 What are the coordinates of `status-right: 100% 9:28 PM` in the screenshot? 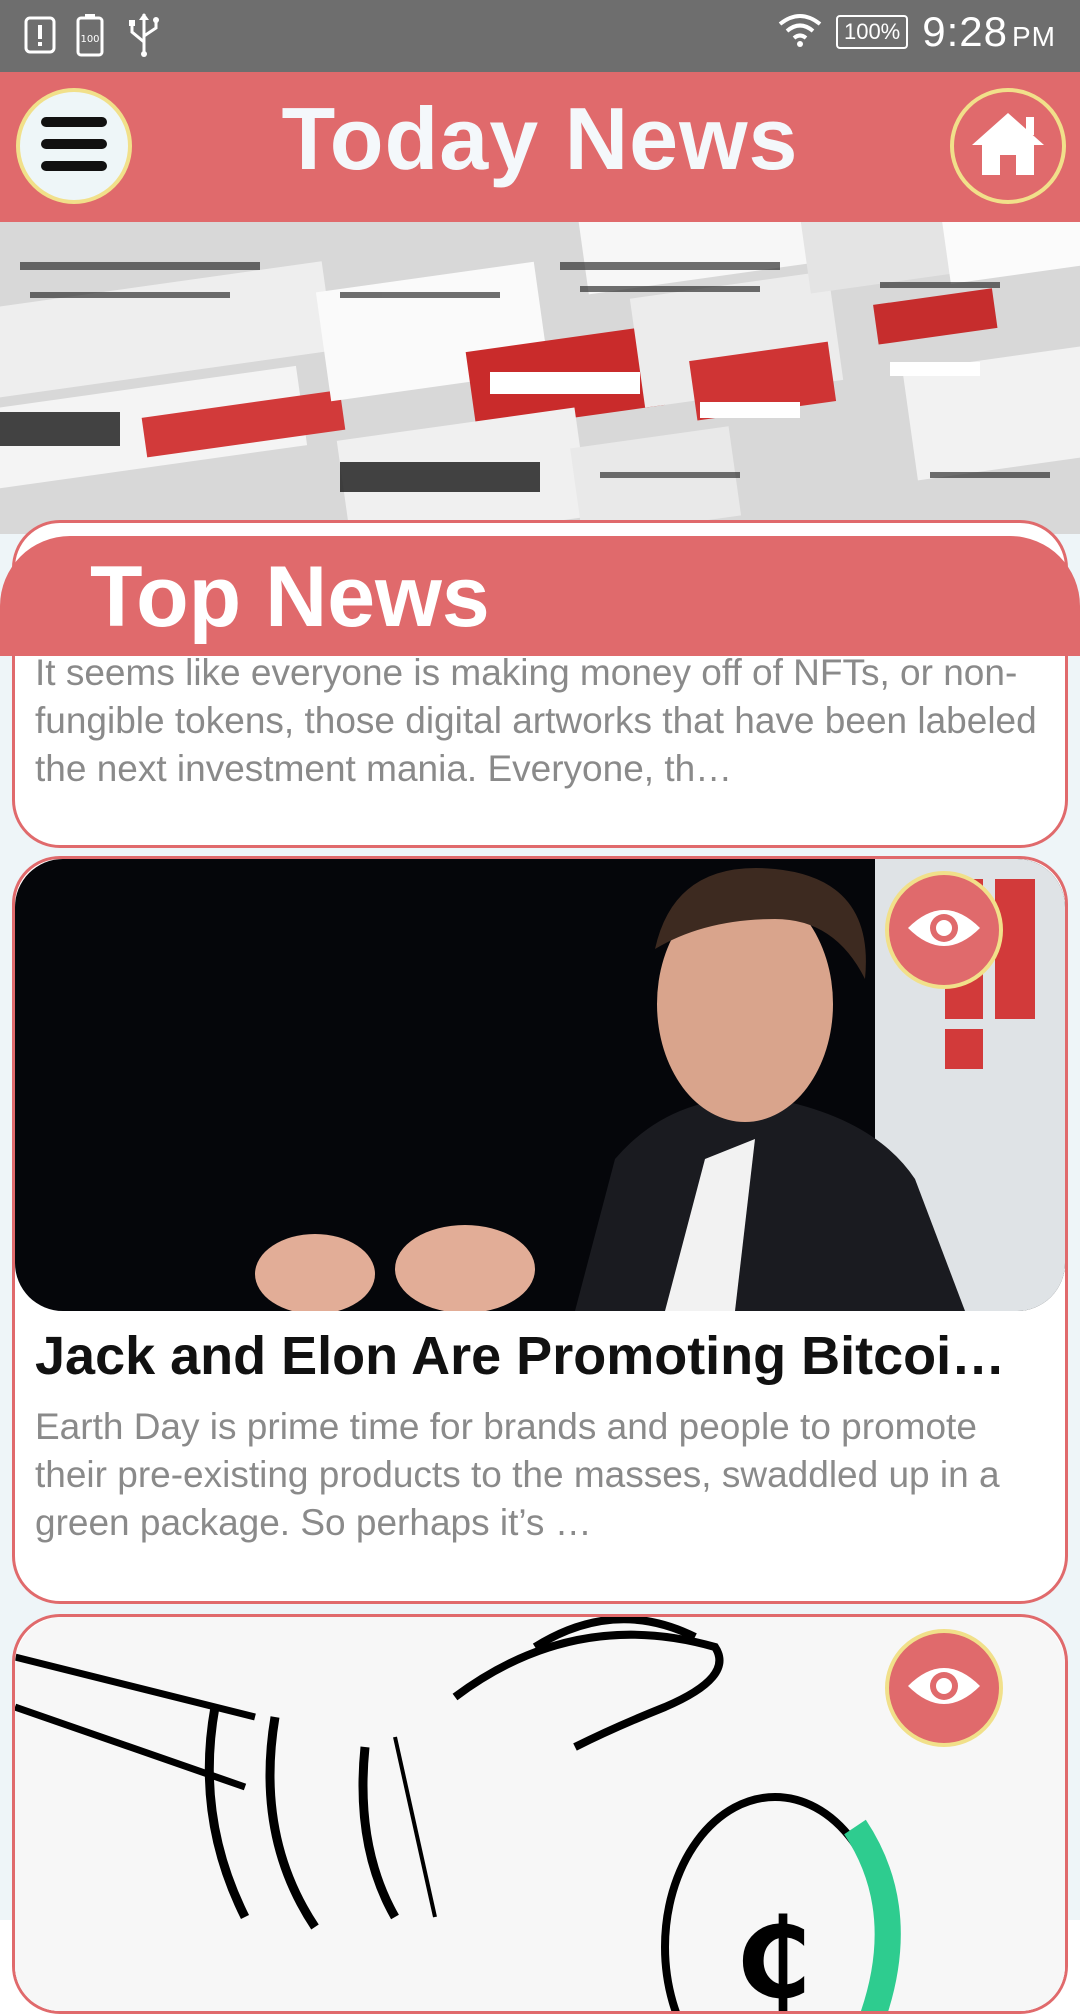 It's located at (917, 32).